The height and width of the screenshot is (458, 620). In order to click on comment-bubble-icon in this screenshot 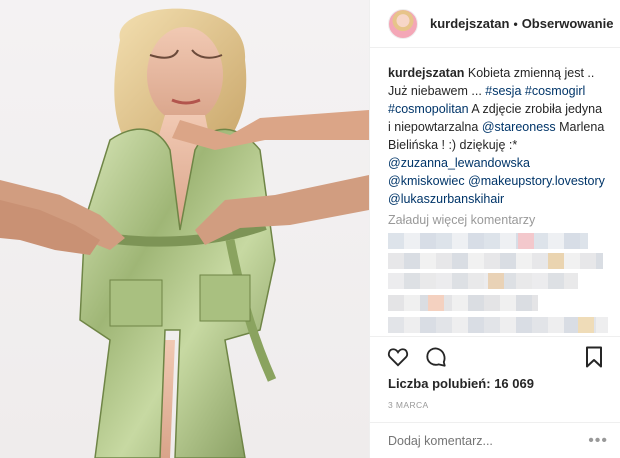, I will do `click(436, 357)`.